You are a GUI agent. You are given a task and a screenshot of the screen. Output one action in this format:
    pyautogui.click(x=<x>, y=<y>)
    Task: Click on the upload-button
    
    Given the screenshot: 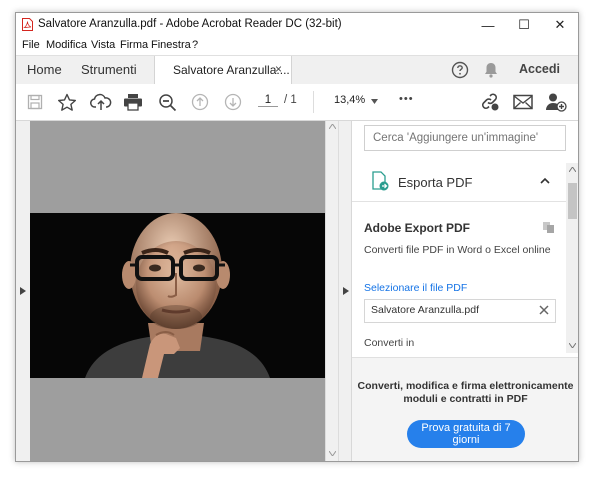 What is the action you would take?
    pyautogui.click(x=101, y=102)
    